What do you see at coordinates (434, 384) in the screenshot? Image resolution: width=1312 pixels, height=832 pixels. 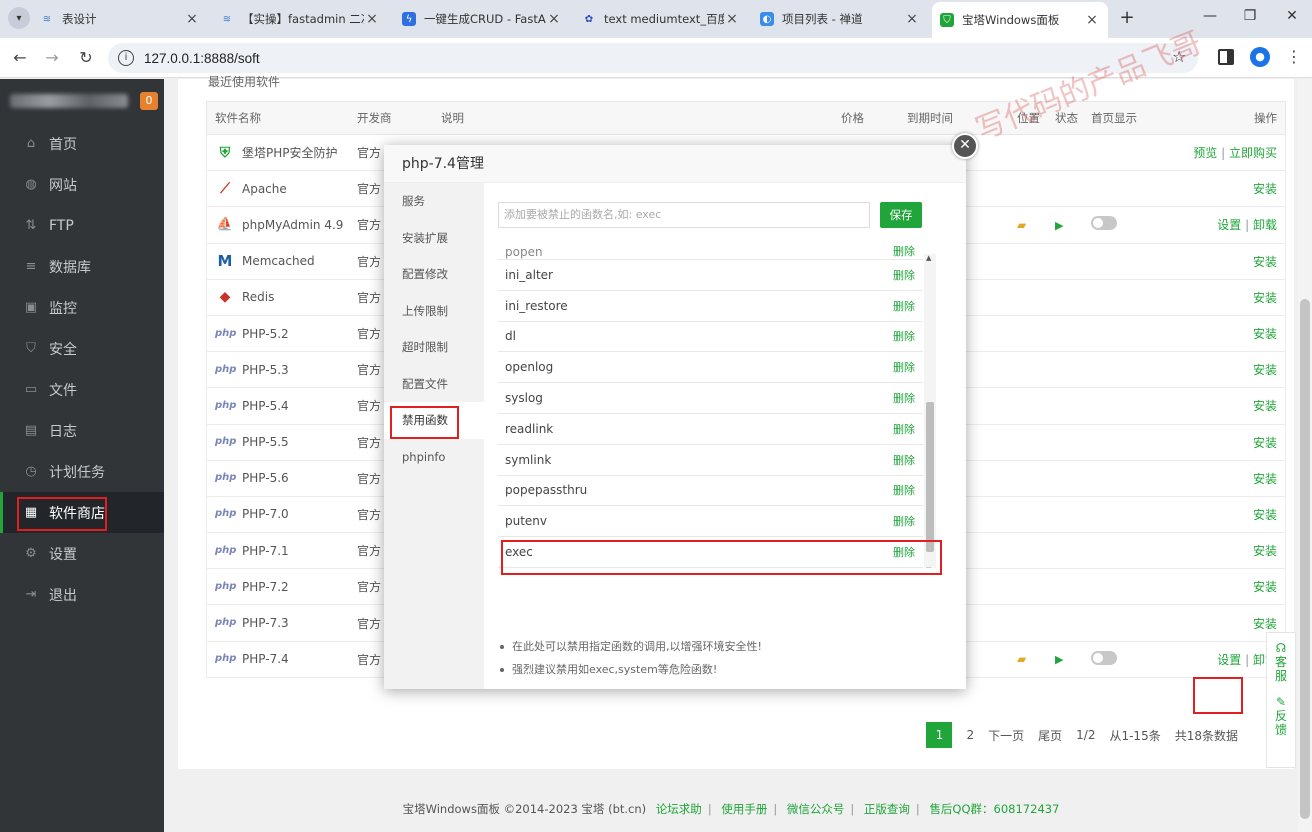 I see `dialog-nav-item: 配置文件` at bounding box center [434, 384].